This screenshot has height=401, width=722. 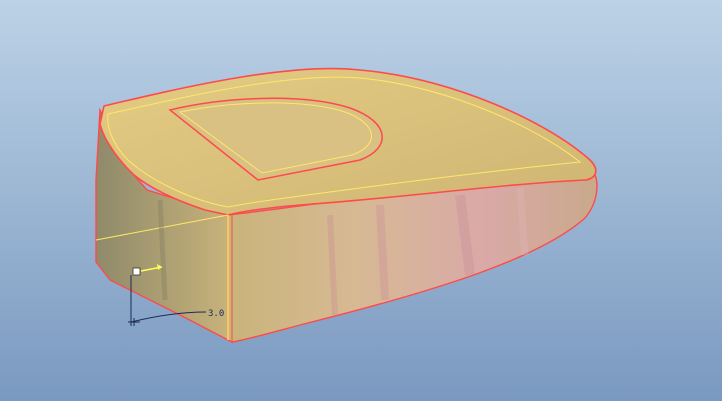 I want to click on drag-handle-square, so click(x=136, y=271).